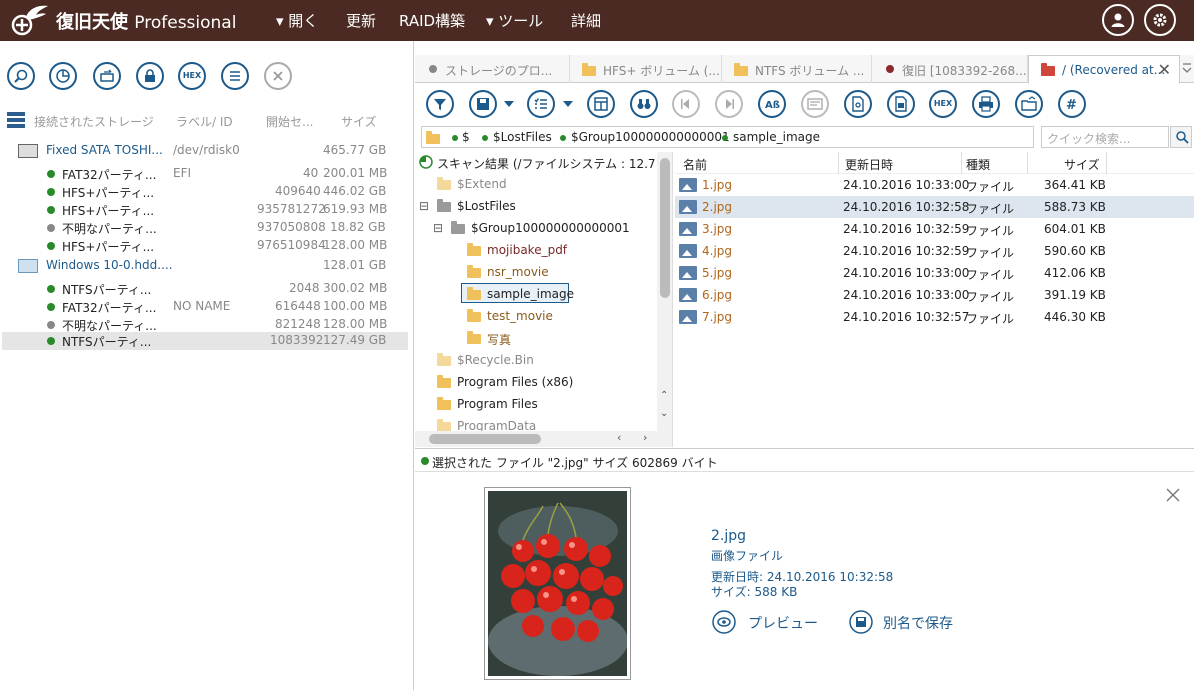 The height and width of the screenshot is (690, 1194). What do you see at coordinates (934, 163) in the screenshot?
I see `table-header: 名前 更新日時 種類 サイズ` at bounding box center [934, 163].